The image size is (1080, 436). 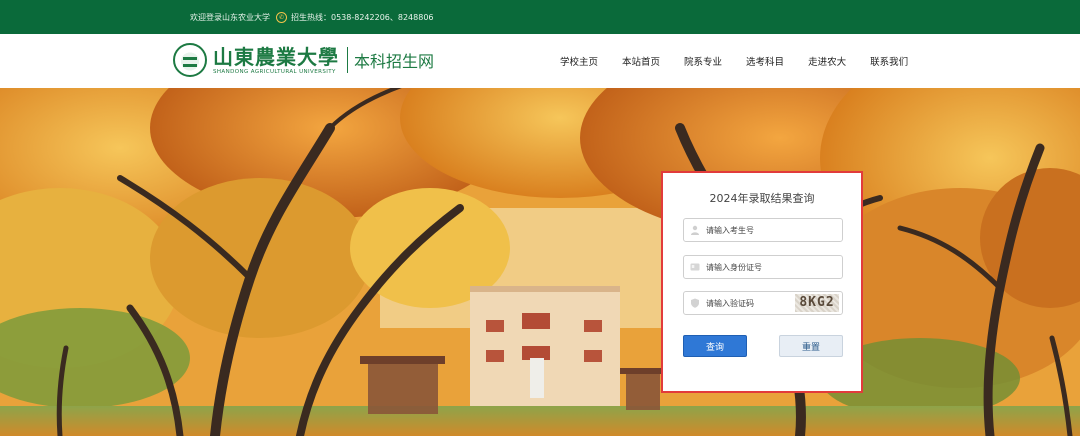 I want to click on captcha-field: 8KG2, so click(x=763, y=303).